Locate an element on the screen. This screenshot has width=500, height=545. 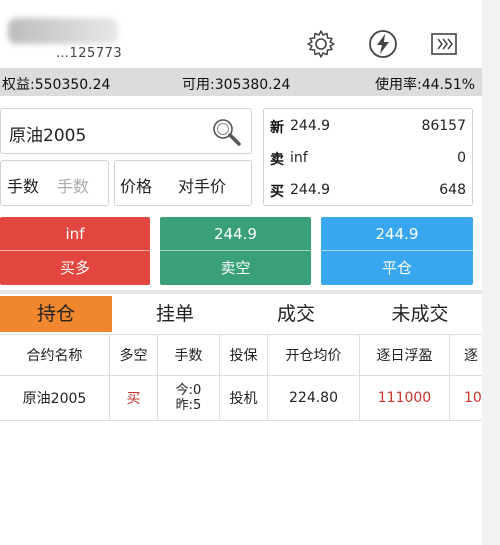
buy-price: inf is located at coordinates (75, 234).